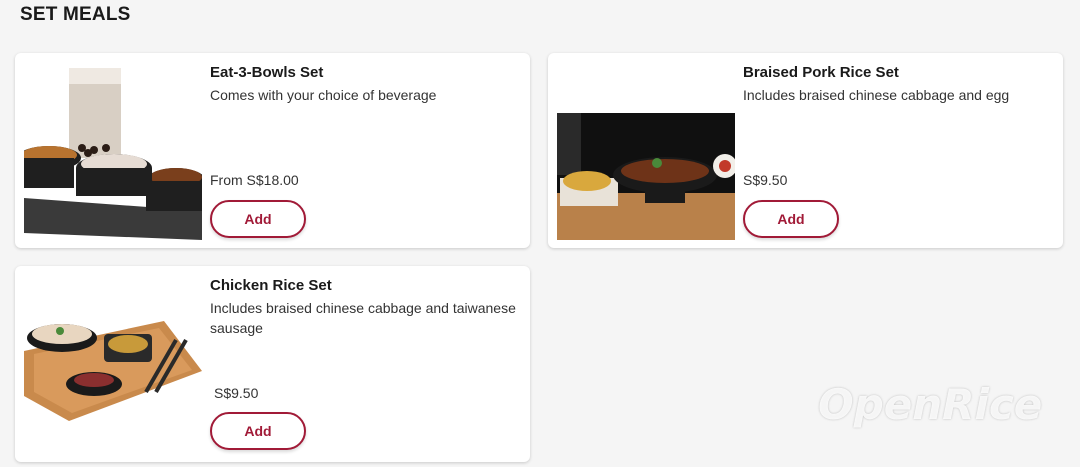  Describe the element at coordinates (821, 72) in the screenshot. I see `item-name: Braised Pork Rice Set` at that location.